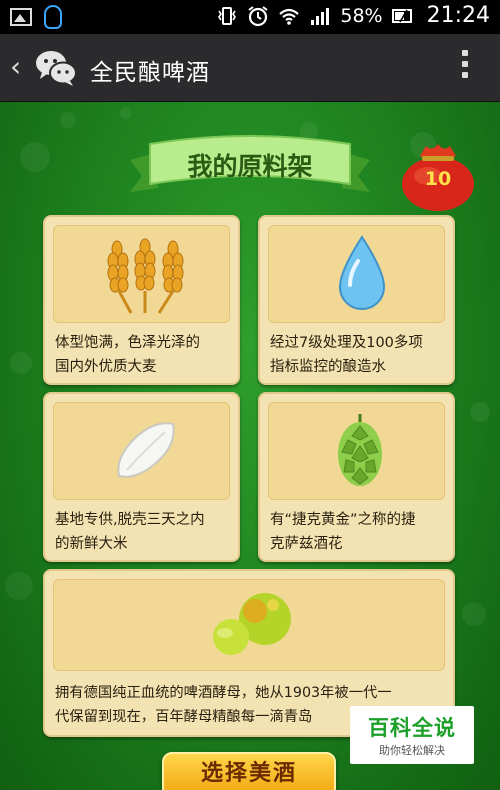  I want to click on action-bar: ‹ 全民酿啤酒, so click(250, 68).